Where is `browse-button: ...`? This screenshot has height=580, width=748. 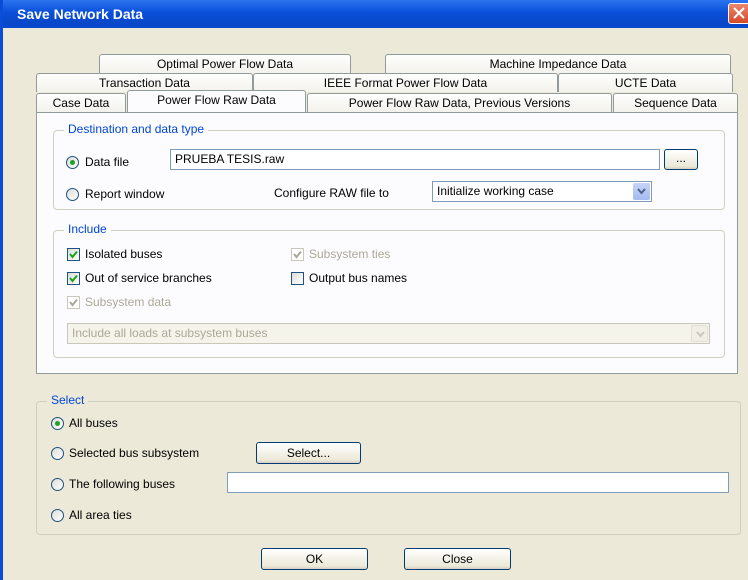 browse-button: ... is located at coordinates (681, 159).